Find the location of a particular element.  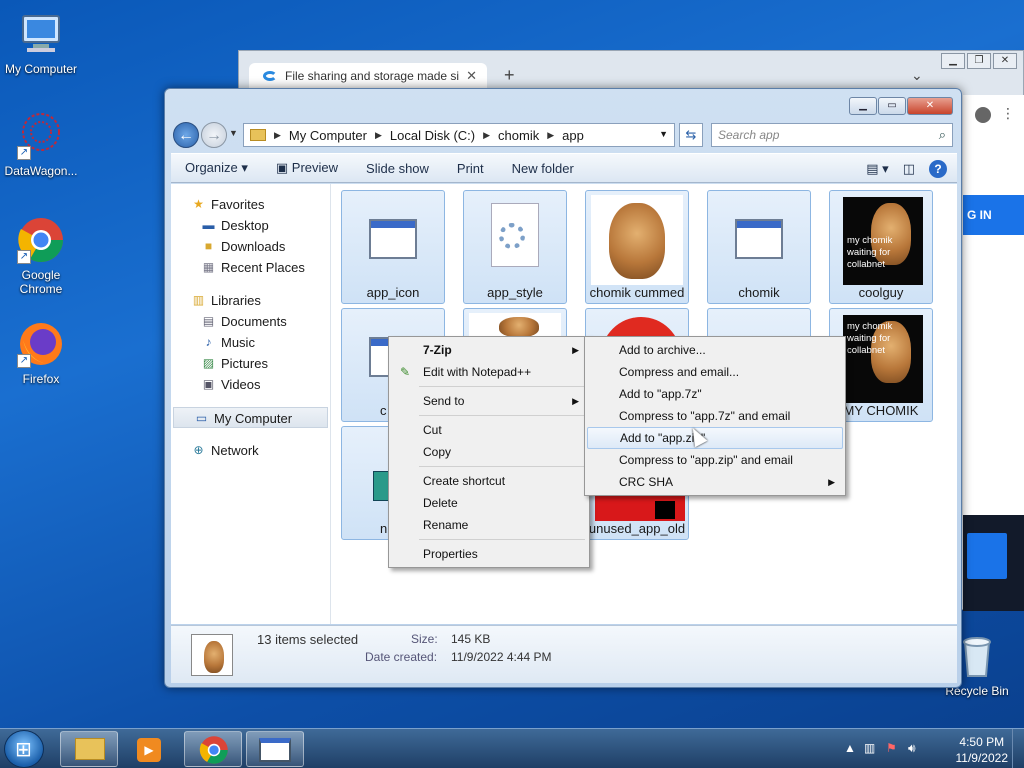

desktop-icon-firefox: ↗ Firefox is located at coordinates (41, 353).